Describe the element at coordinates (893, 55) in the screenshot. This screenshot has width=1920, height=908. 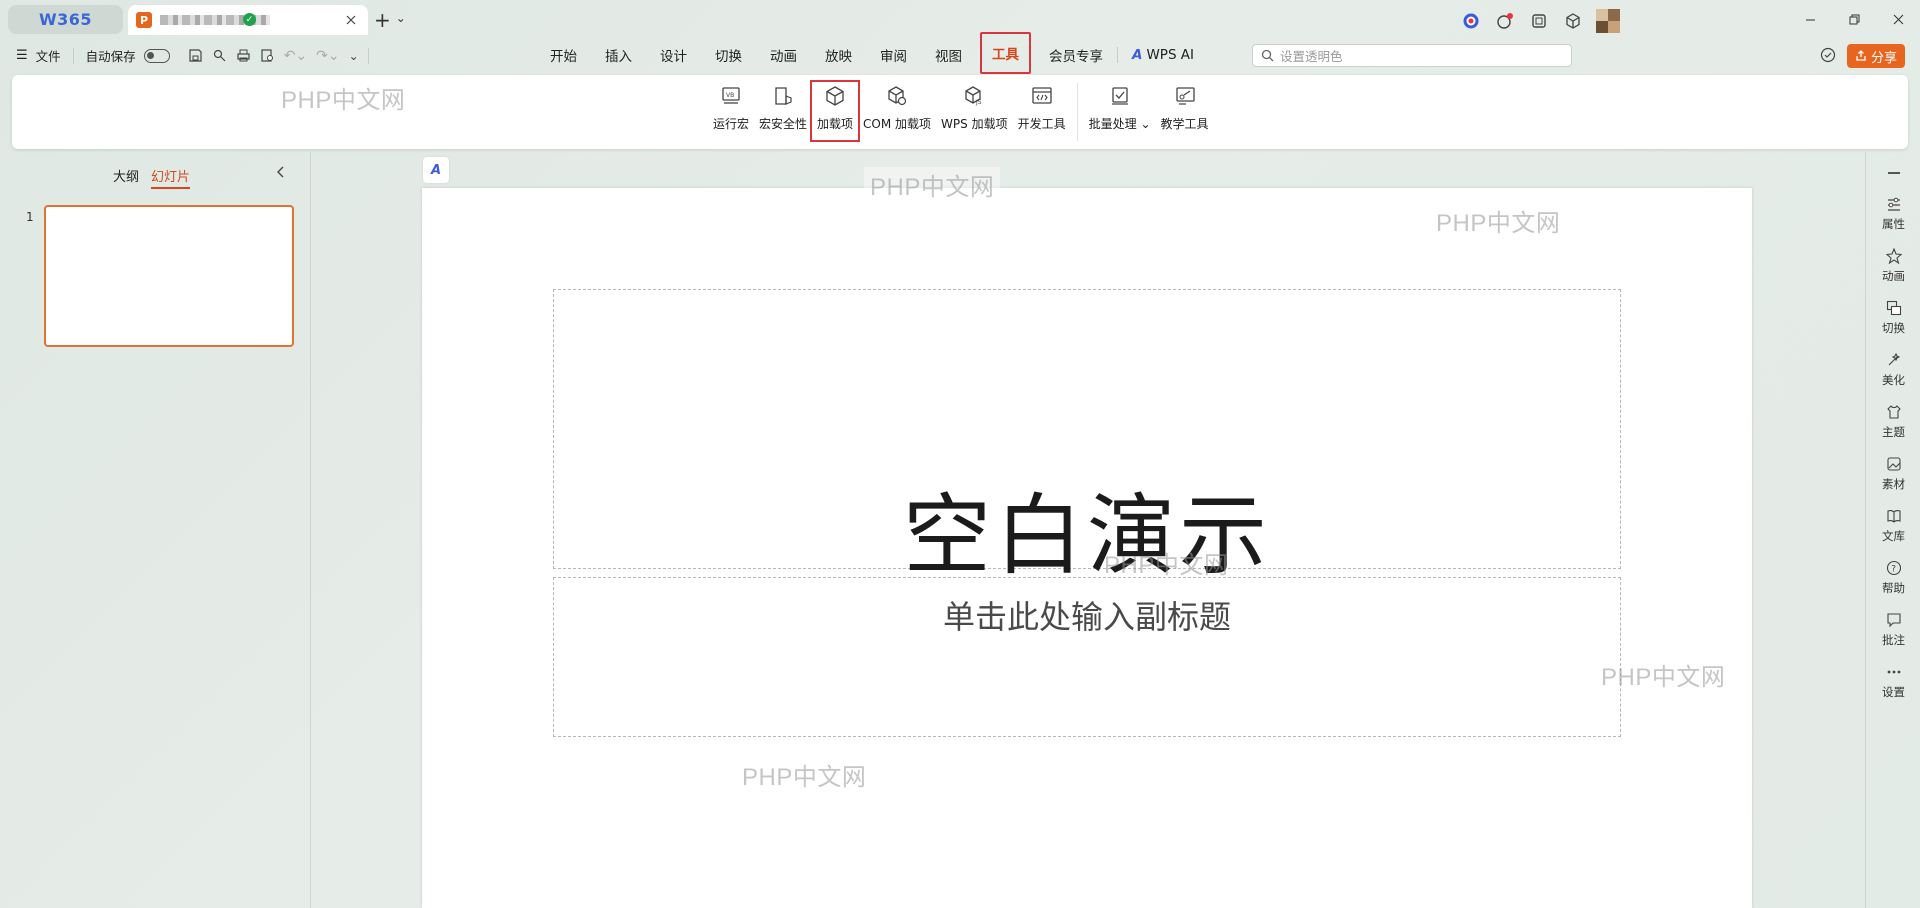
I see `tab-review: 审阅` at that location.